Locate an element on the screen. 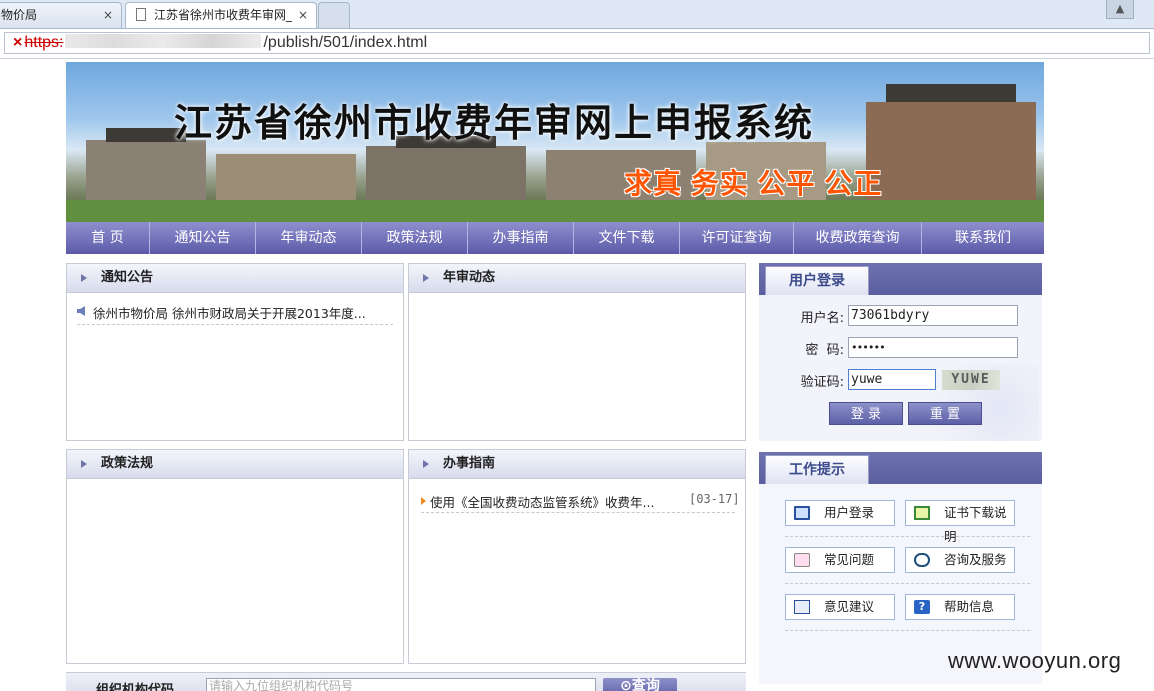  nav-fee-policy-query: 收费政策查询 is located at coordinates (858, 238).